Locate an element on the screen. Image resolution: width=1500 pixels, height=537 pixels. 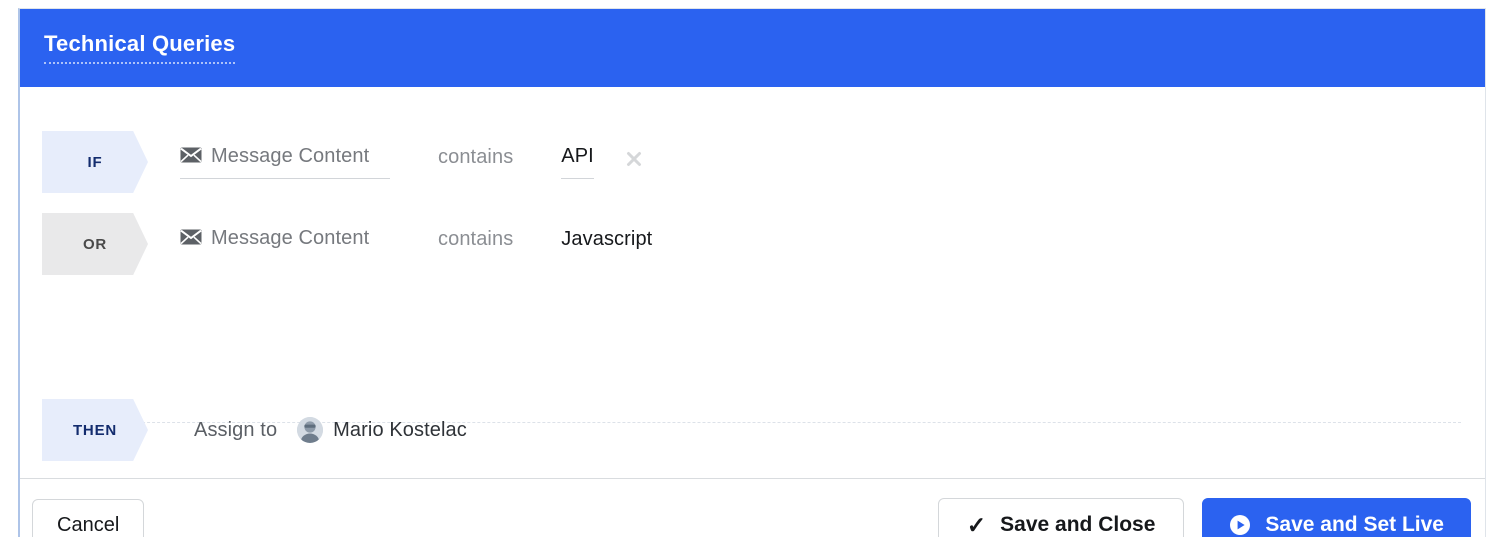
assignee-name: Mario Kostelac is located at coordinates (400, 429).